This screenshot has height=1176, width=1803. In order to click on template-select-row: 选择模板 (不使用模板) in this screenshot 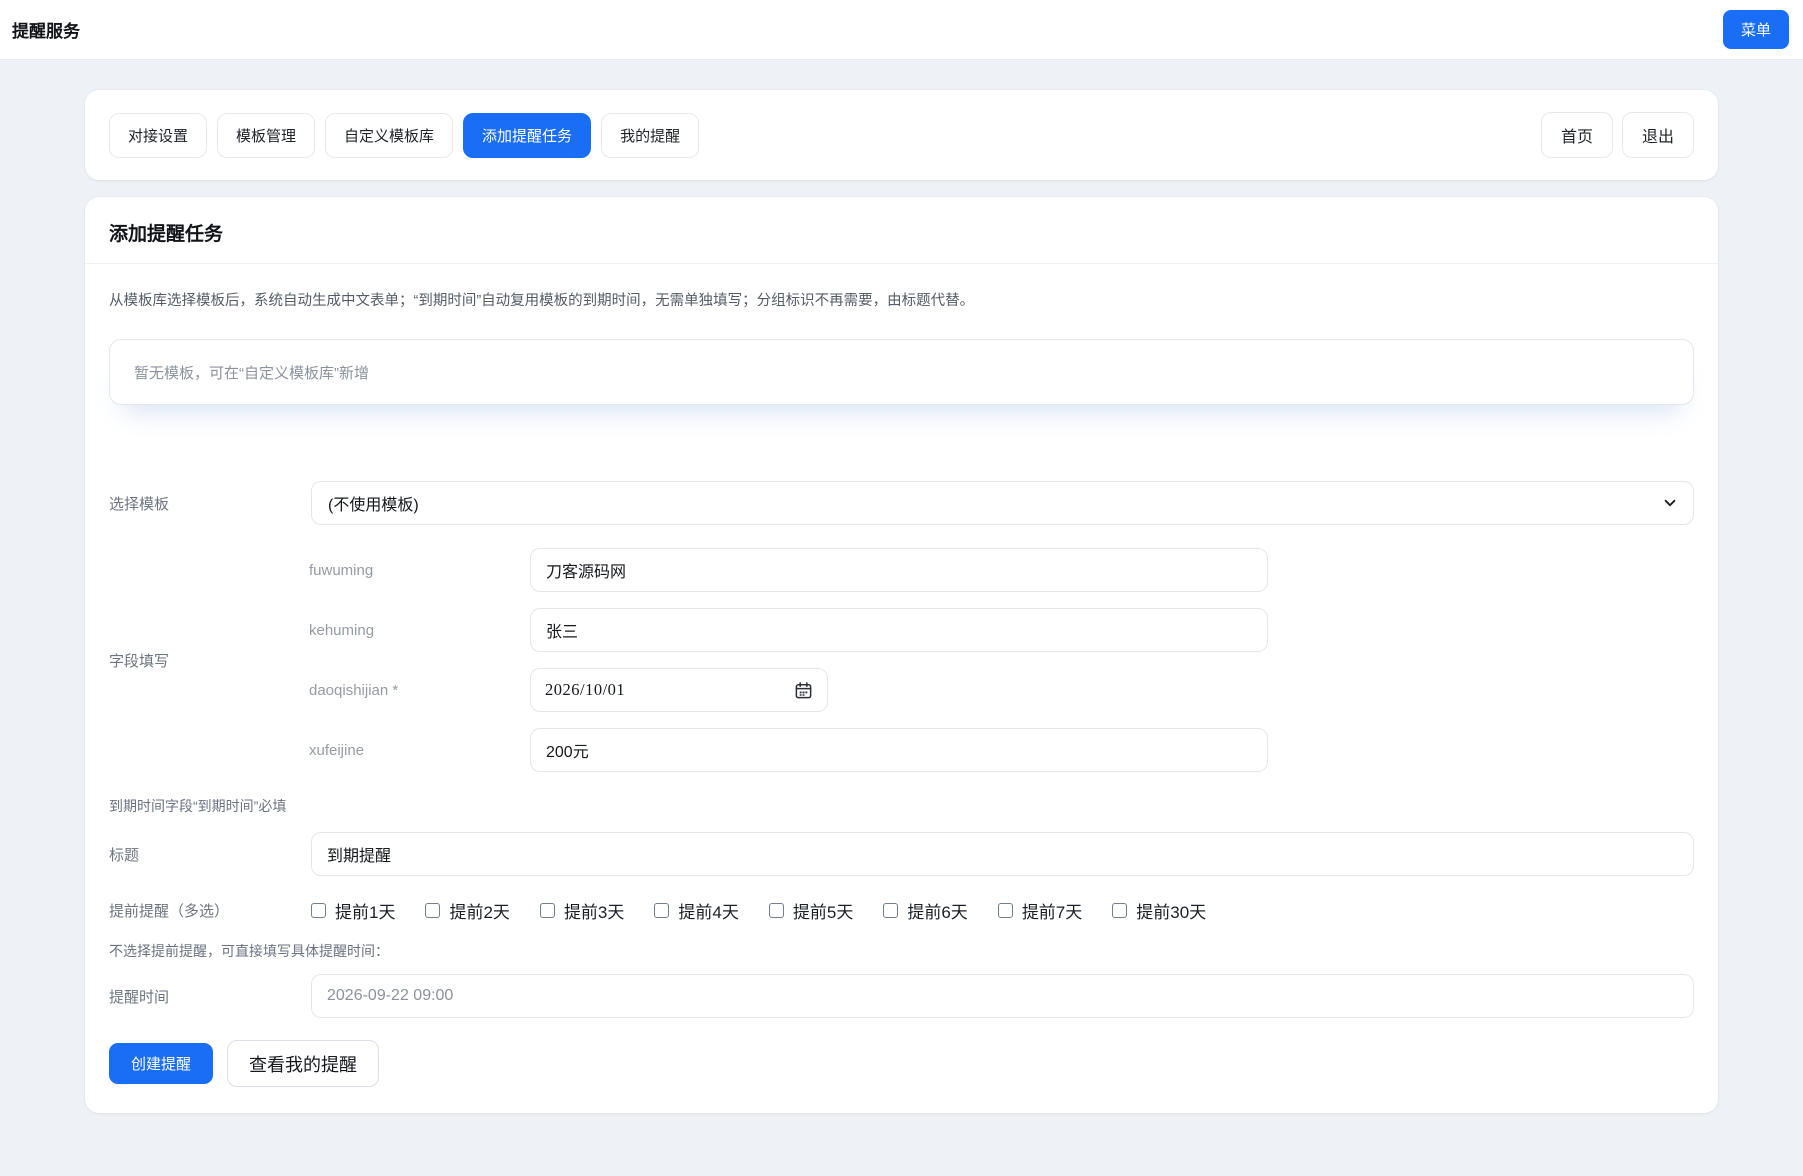, I will do `click(901, 503)`.